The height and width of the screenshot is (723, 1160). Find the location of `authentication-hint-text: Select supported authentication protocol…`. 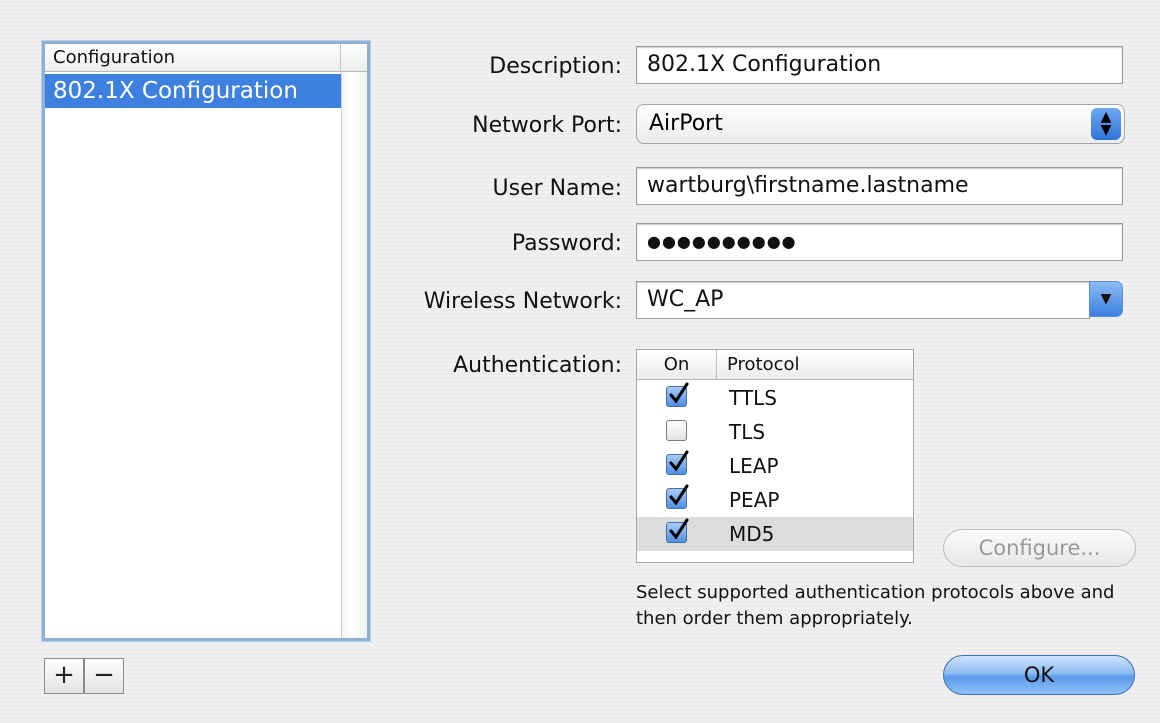

authentication-hint-text: Select supported authentication protocol… is located at coordinates (875, 605).